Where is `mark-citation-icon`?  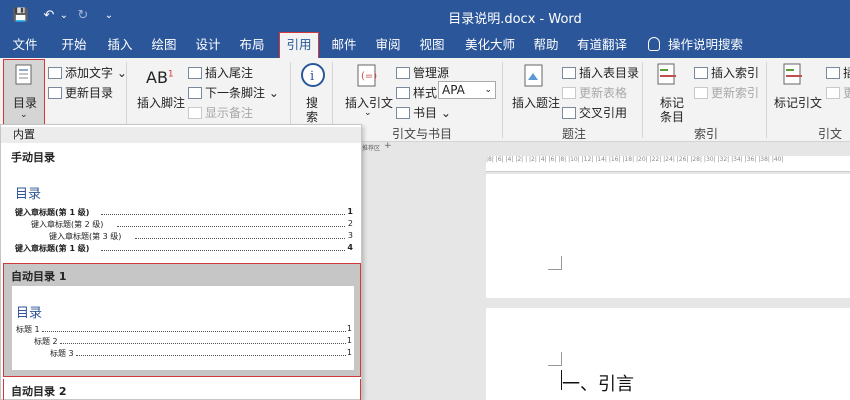 mark-citation-icon is located at coordinates (792, 74).